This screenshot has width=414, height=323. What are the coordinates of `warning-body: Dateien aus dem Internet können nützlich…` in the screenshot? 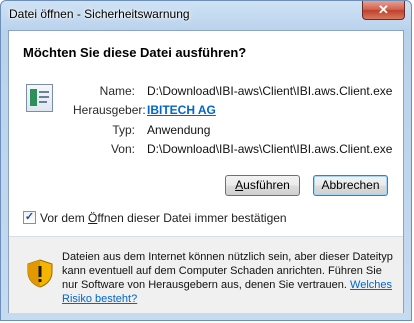 It's located at (227, 271).